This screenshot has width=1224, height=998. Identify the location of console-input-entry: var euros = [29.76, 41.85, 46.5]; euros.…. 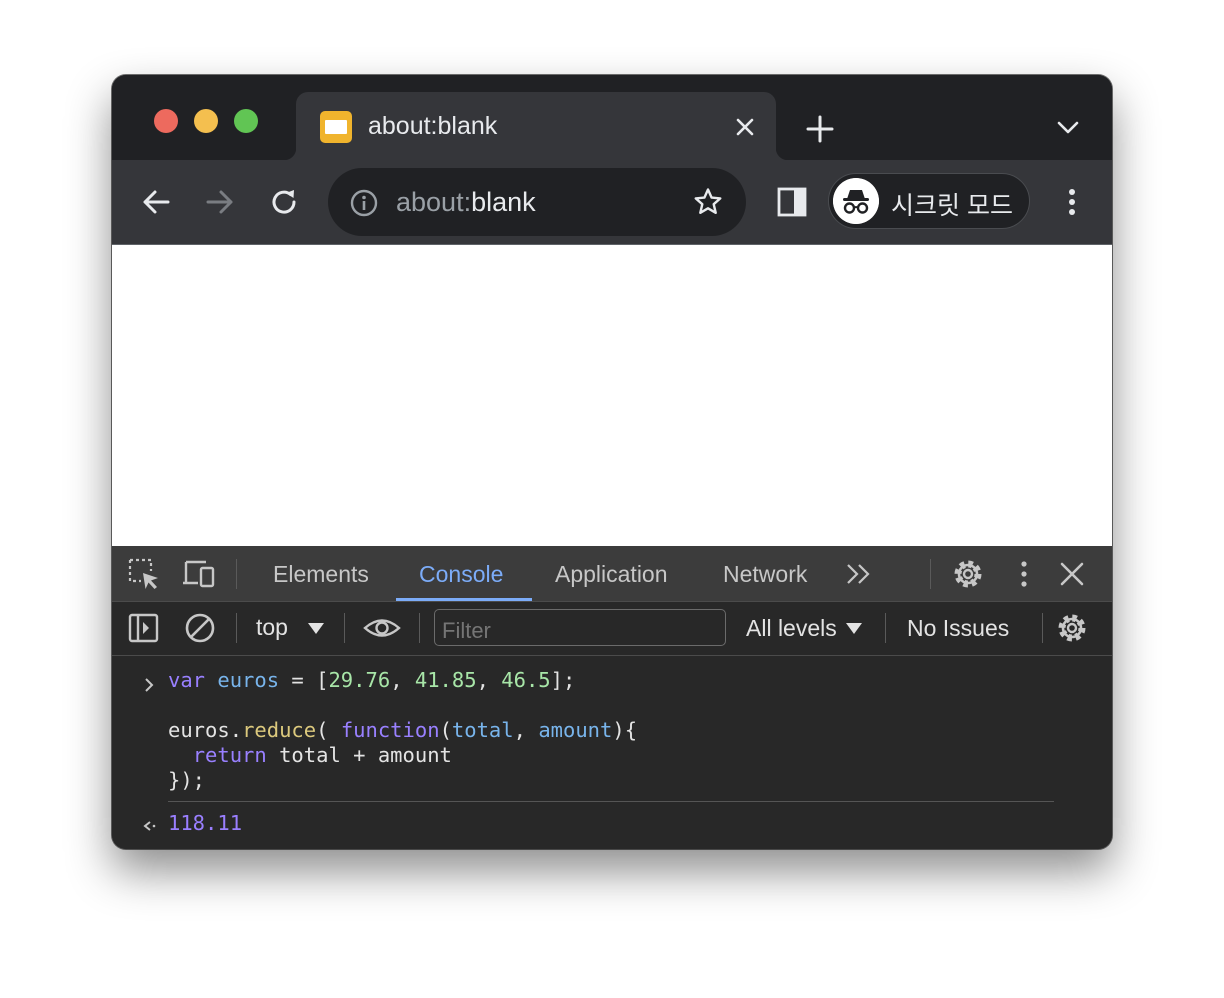
(402, 730).